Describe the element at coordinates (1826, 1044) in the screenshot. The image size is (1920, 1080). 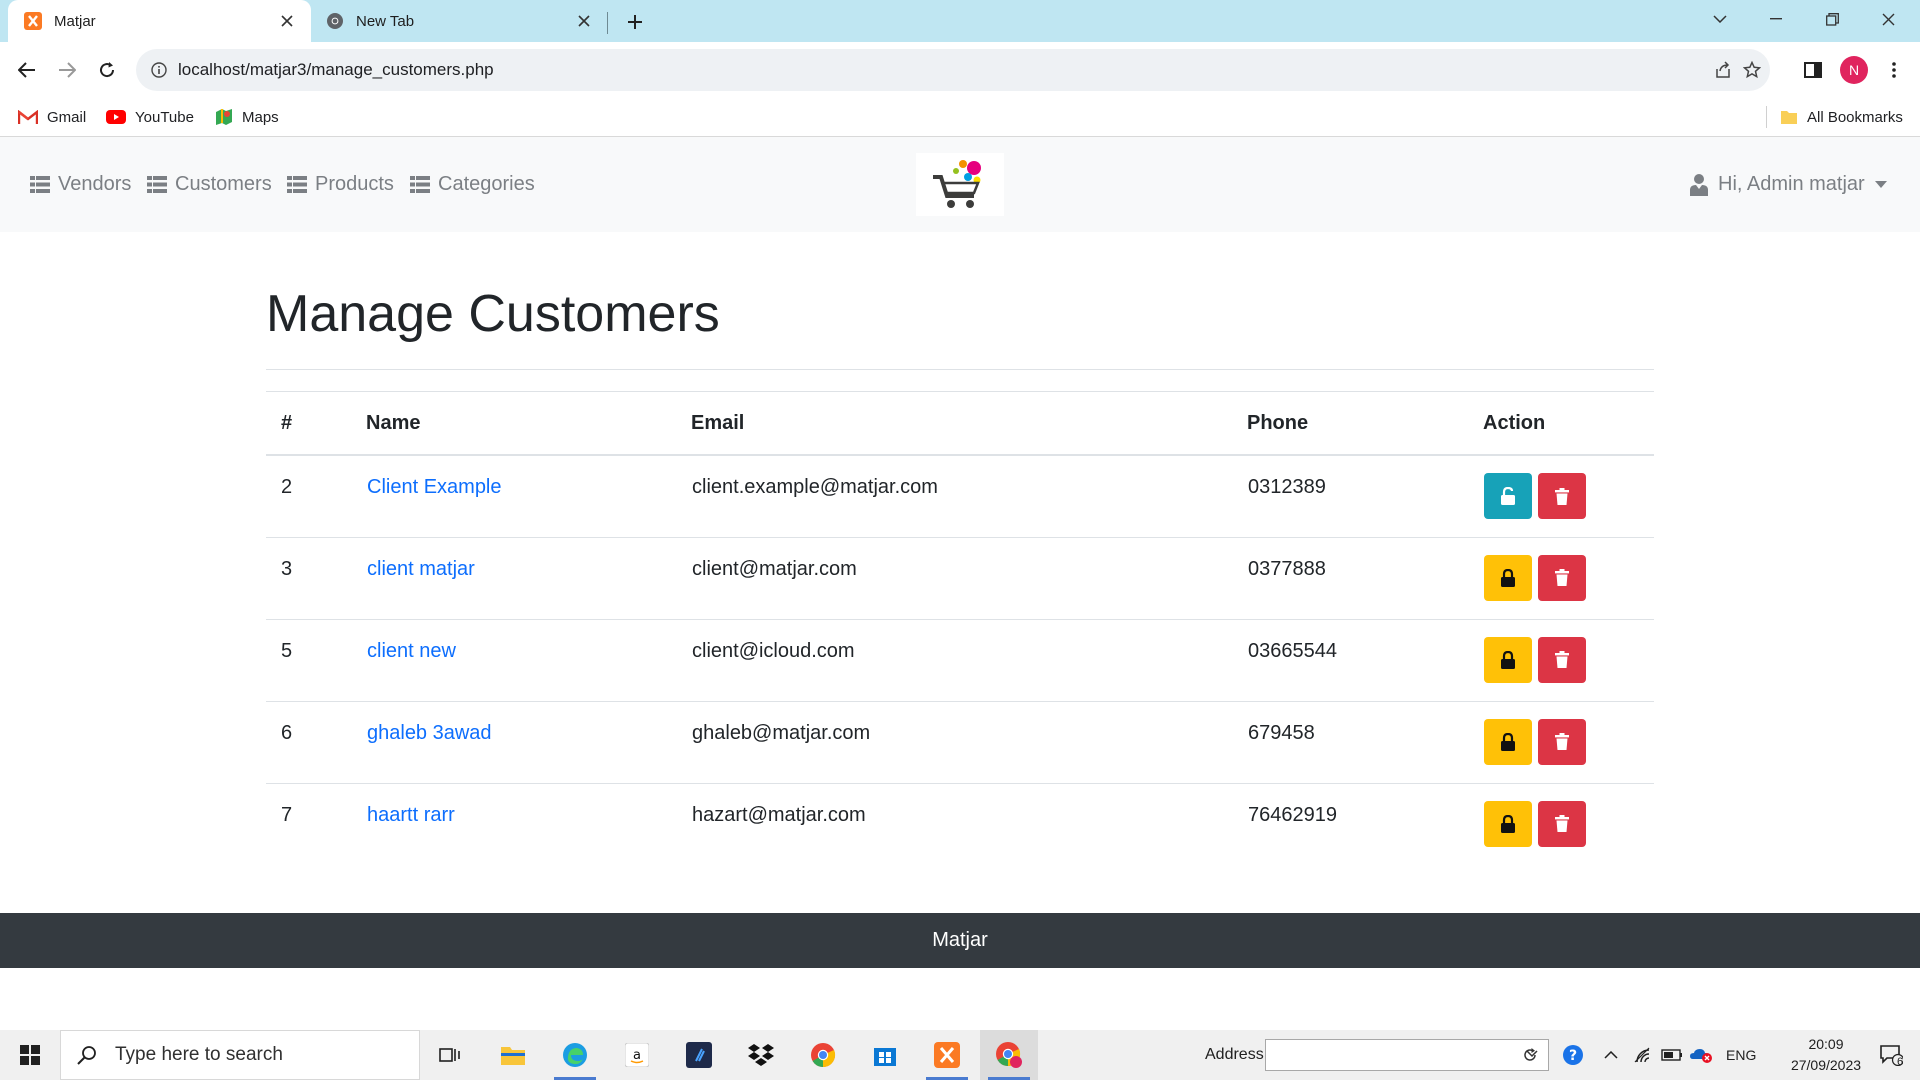
I see `clock-time: 20:09` at that location.